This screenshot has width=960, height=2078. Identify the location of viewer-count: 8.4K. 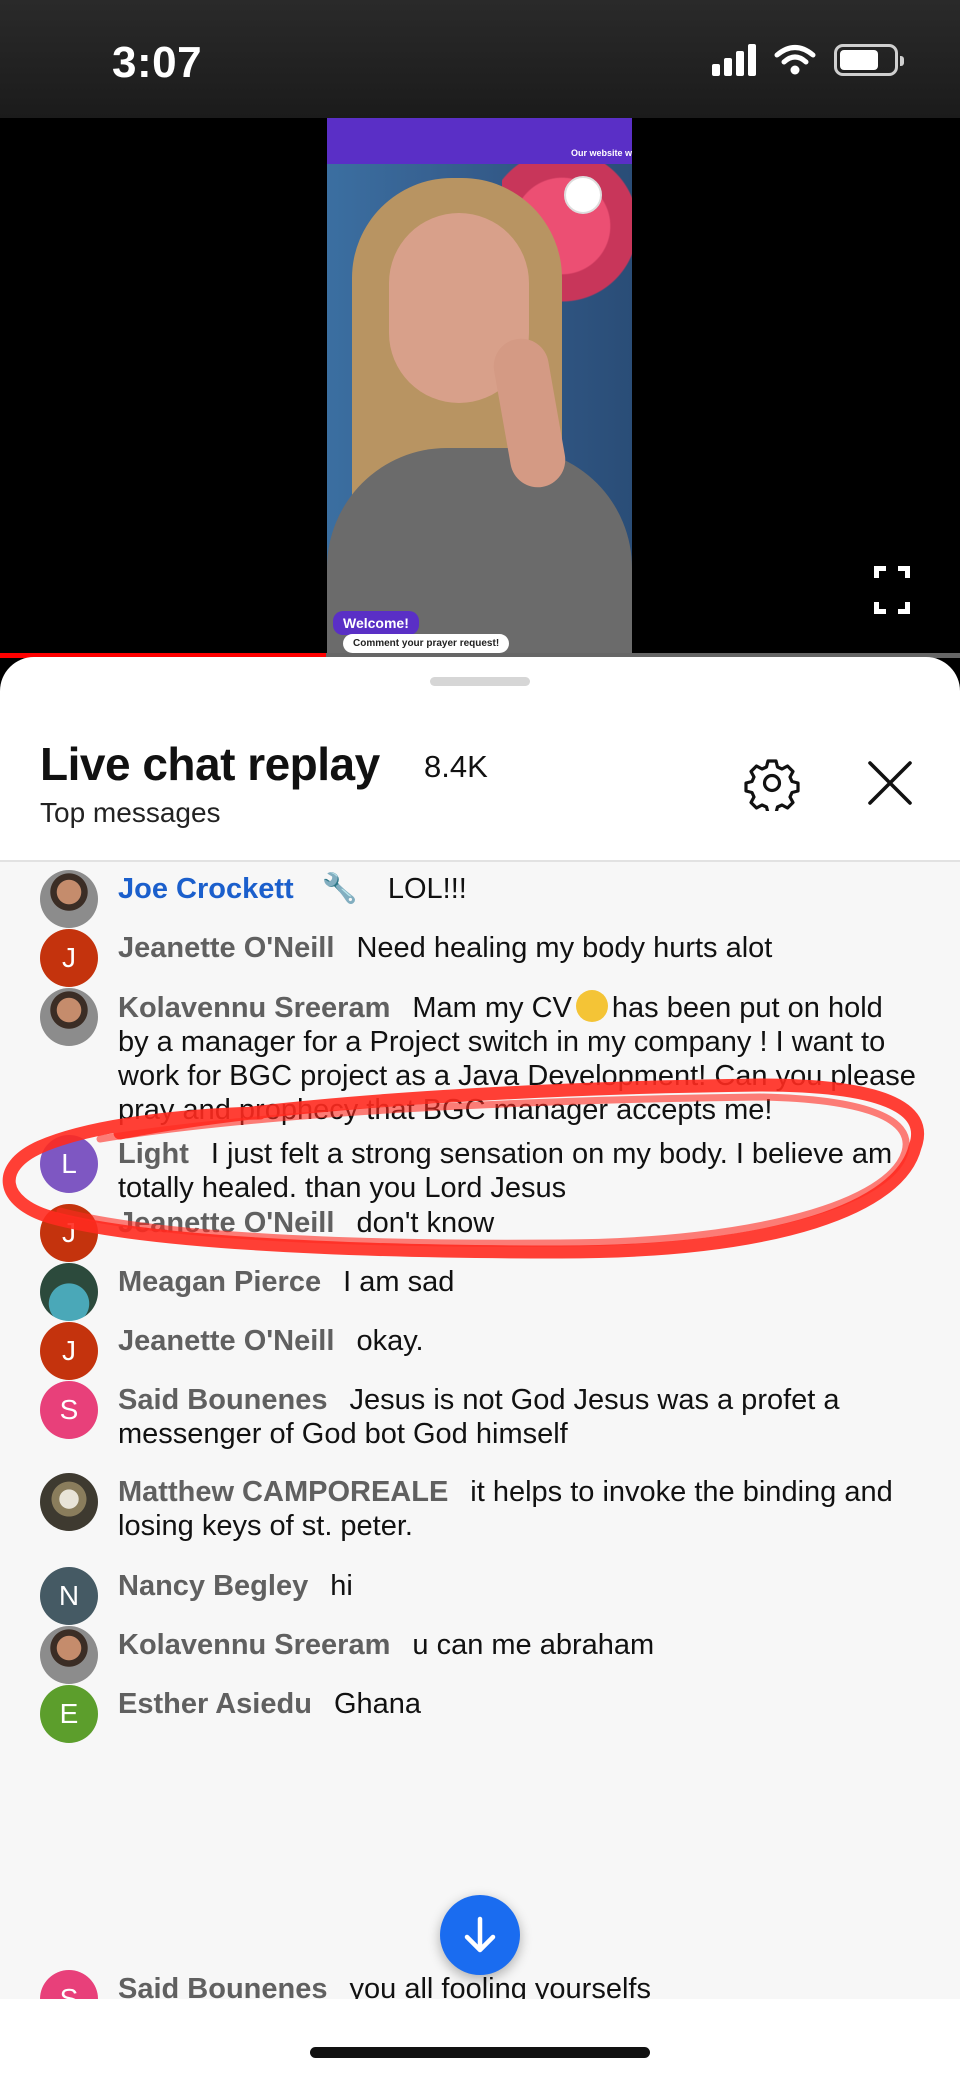
(456, 766).